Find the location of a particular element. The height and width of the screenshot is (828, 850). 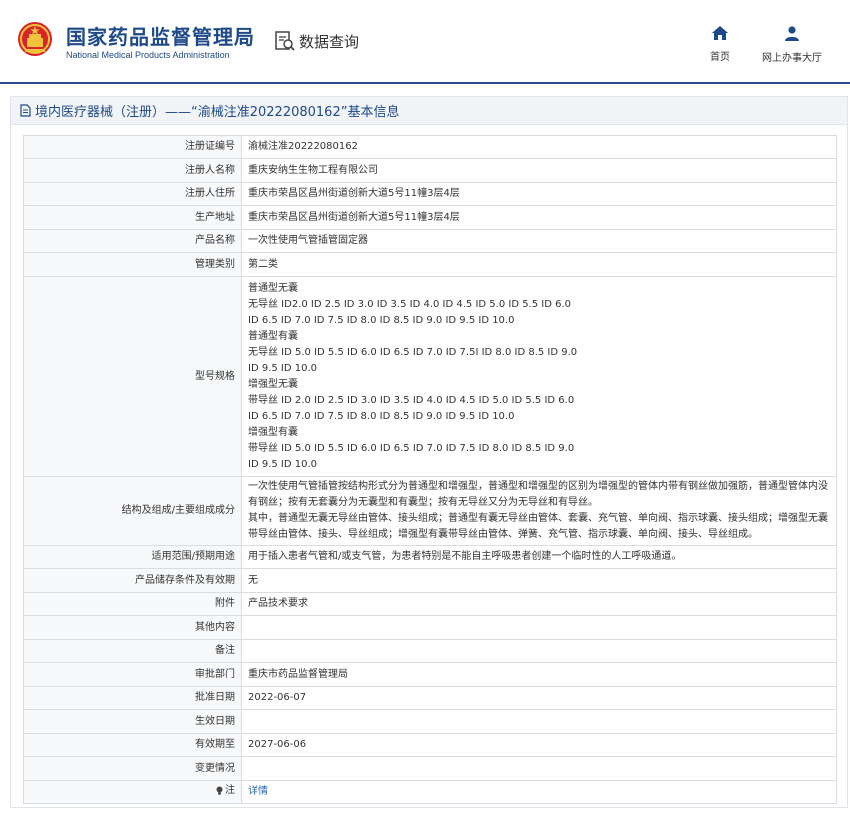

field-value: 产品技术要求 is located at coordinates (539, 604).